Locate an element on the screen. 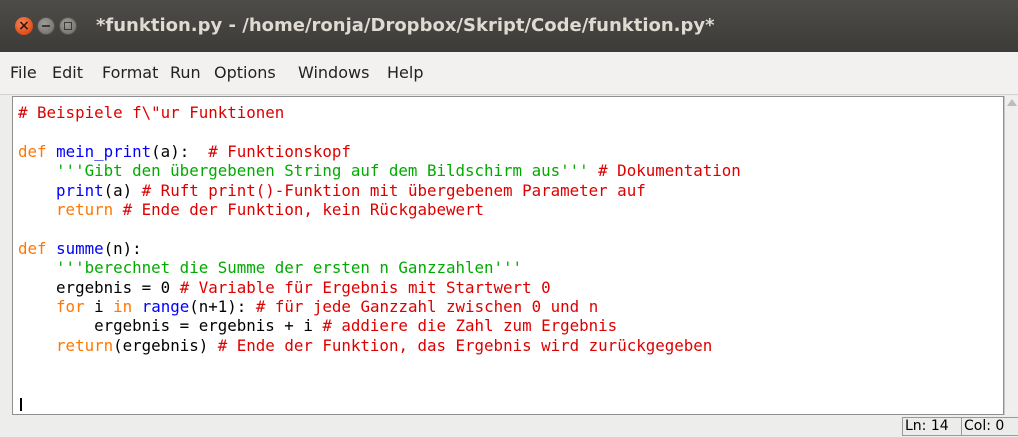 This screenshot has width=1018, height=437. code-token: for is located at coordinates (70, 307).